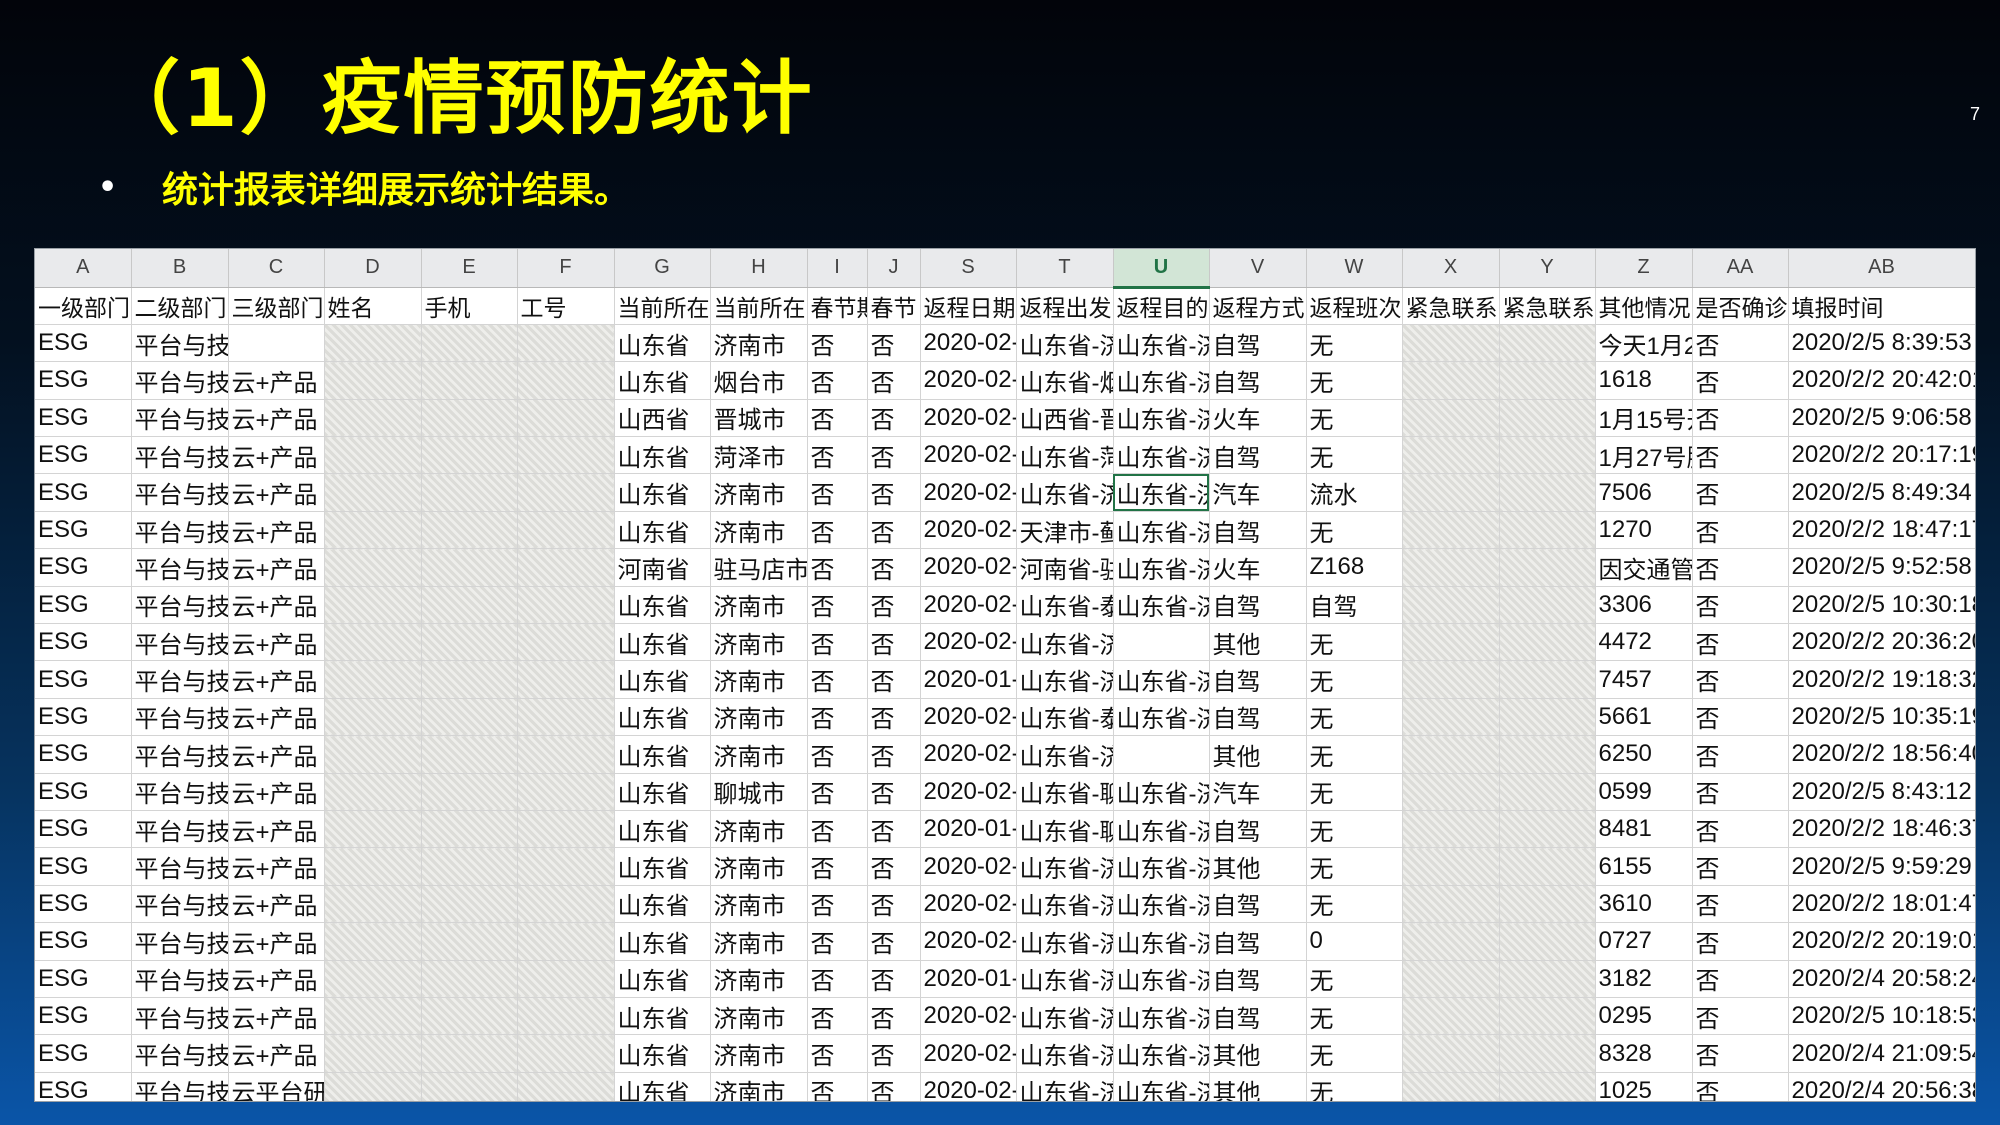 This screenshot has width=2000, height=1125. What do you see at coordinates (1065, 829) in the screenshot?
I see `table-cell: 山东省-聊` at bounding box center [1065, 829].